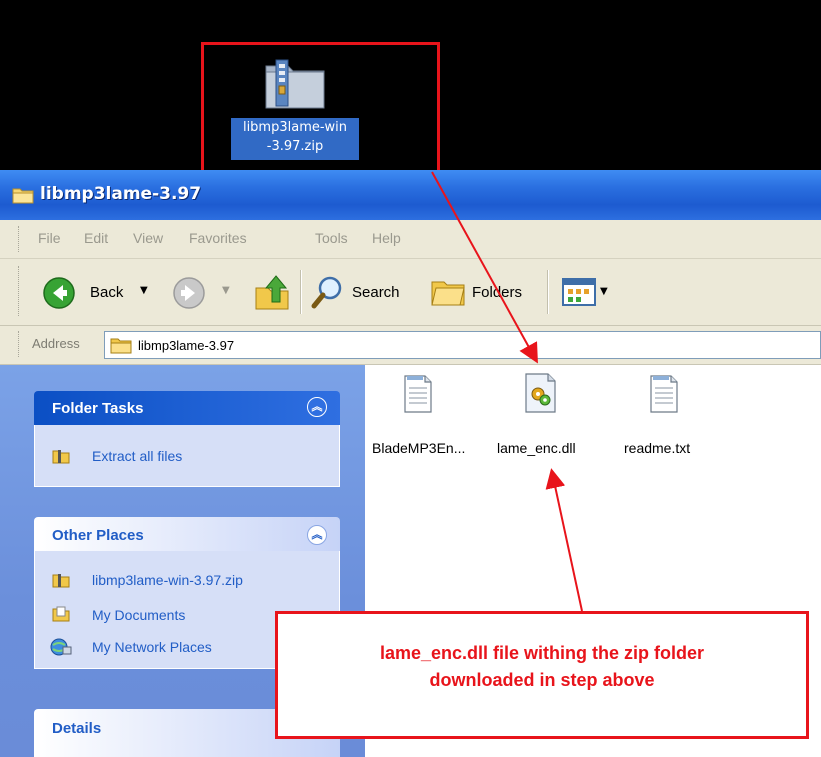 The height and width of the screenshot is (757, 821). What do you see at coordinates (106, 292) in the screenshot?
I see `back-button: Back` at bounding box center [106, 292].